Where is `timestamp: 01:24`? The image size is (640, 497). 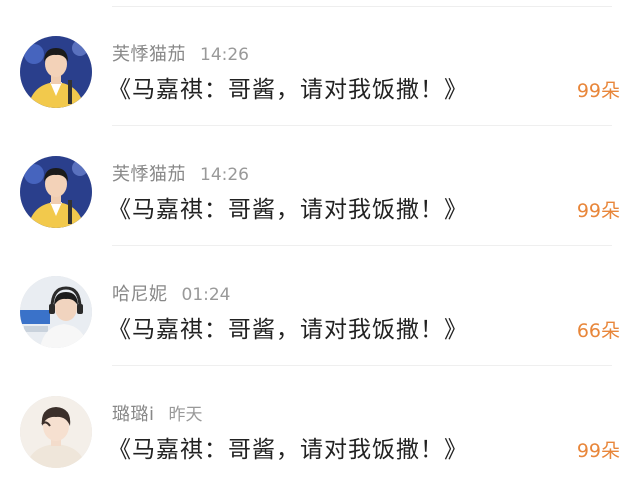
timestamp: 01:24 is located at coordinates (206, 295).